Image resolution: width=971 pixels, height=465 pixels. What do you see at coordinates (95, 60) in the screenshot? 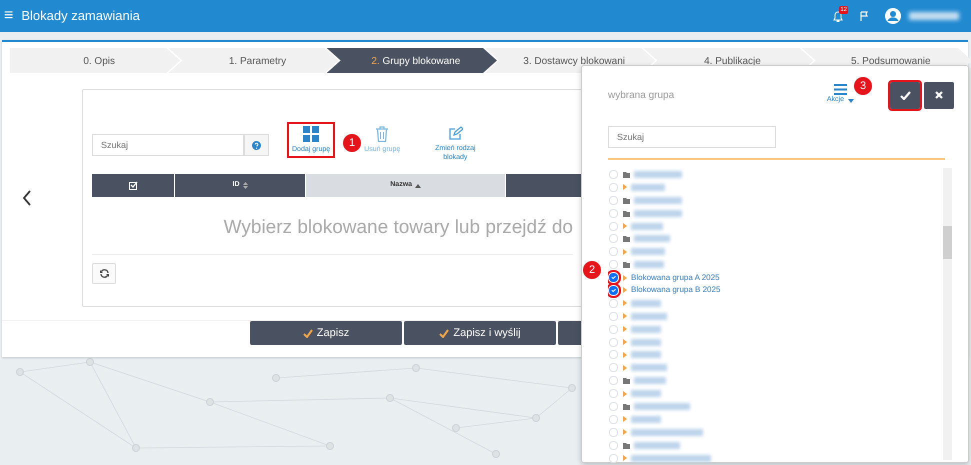
I see `step-tab: 0. Opis` at bounding box center [95, 60].